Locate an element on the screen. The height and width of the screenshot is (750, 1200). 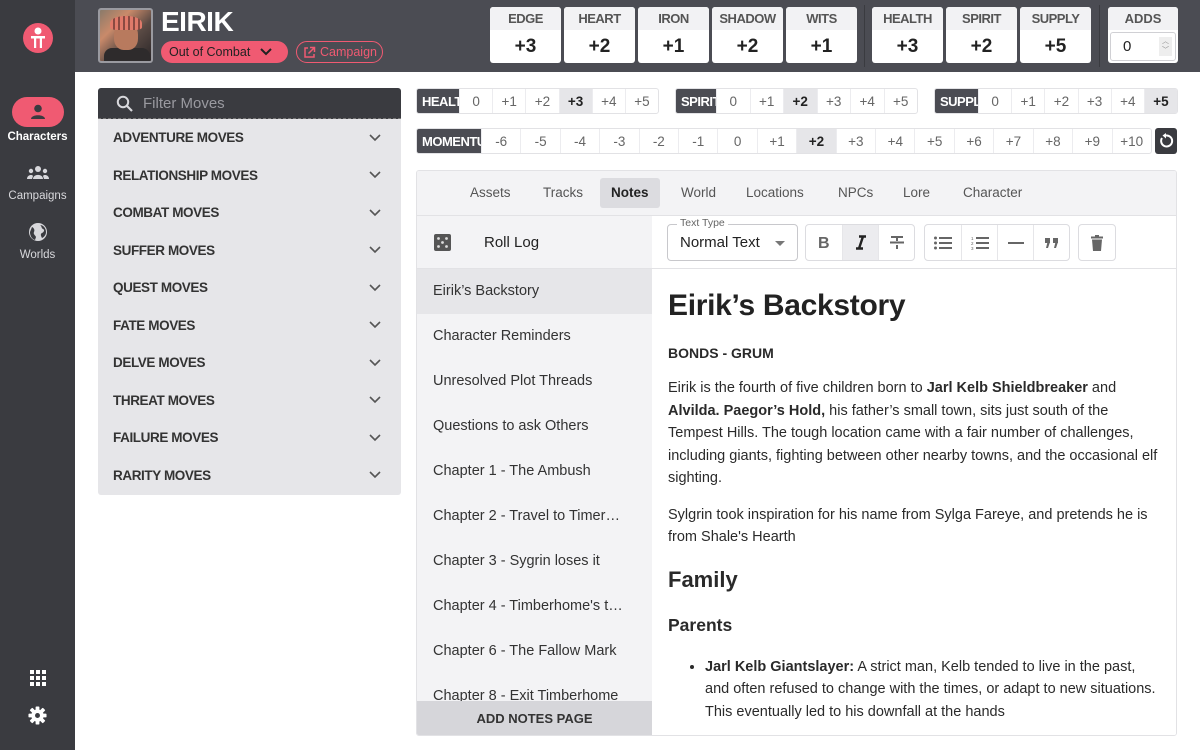
notes-page-item: Questions to ask Others is located at coordinates (534, 426).